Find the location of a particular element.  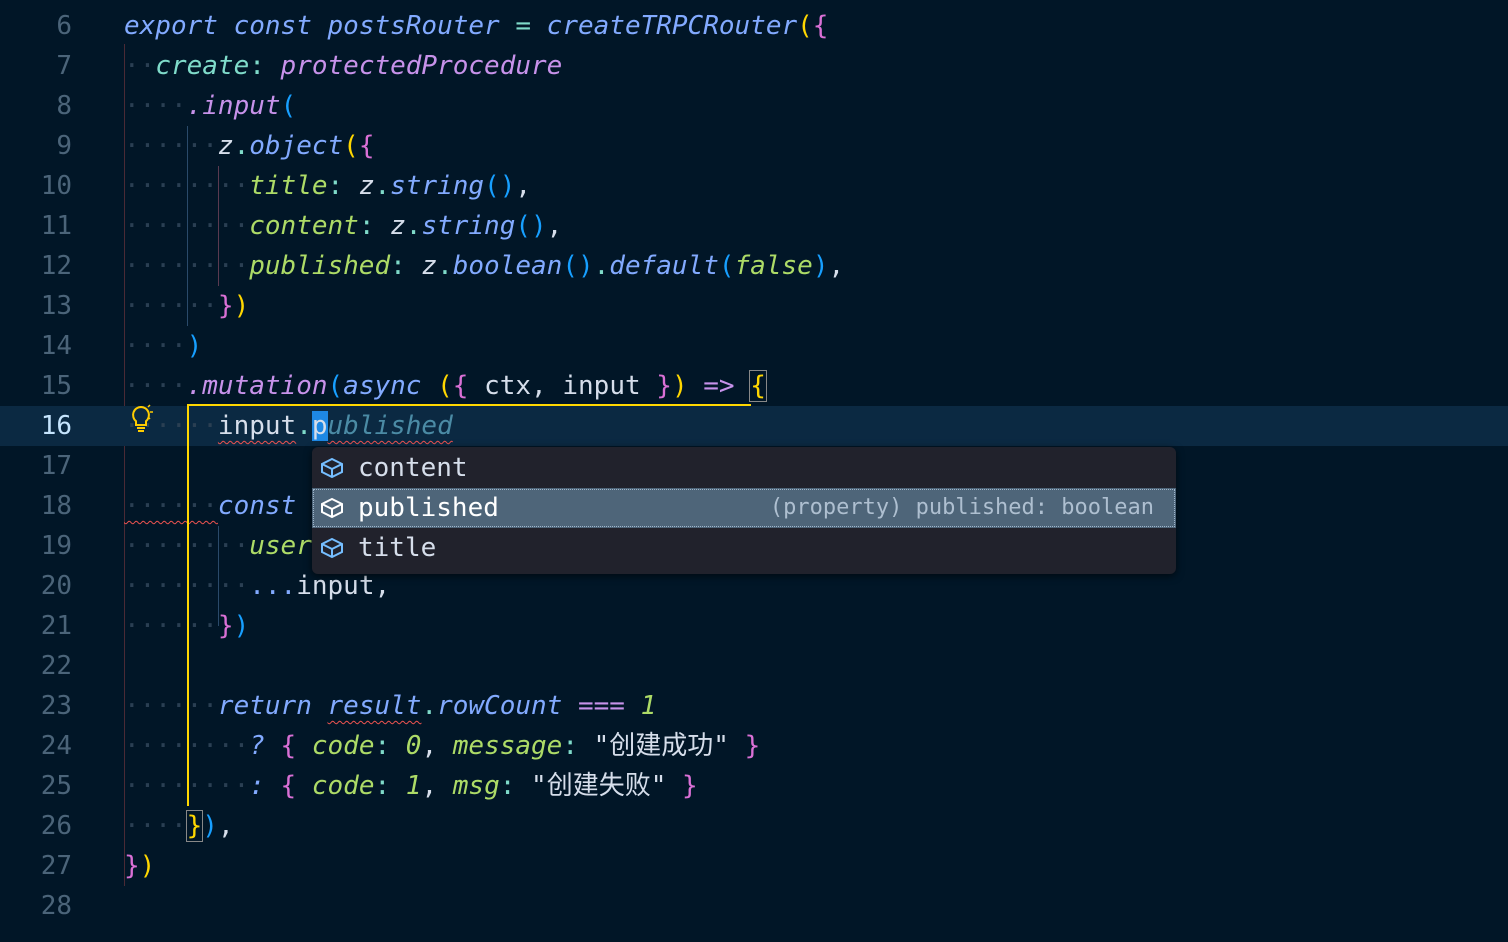

suggestion-label: content is located at coordinates (413, 468).